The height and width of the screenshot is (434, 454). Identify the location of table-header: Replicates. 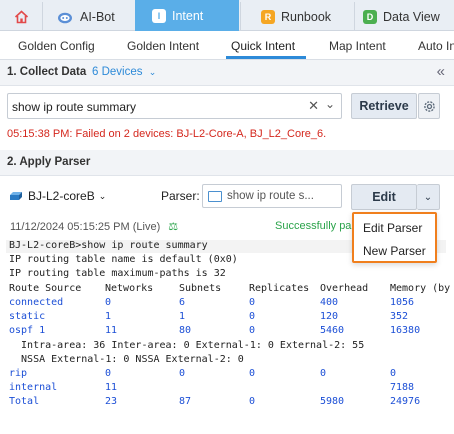
(279, 288).